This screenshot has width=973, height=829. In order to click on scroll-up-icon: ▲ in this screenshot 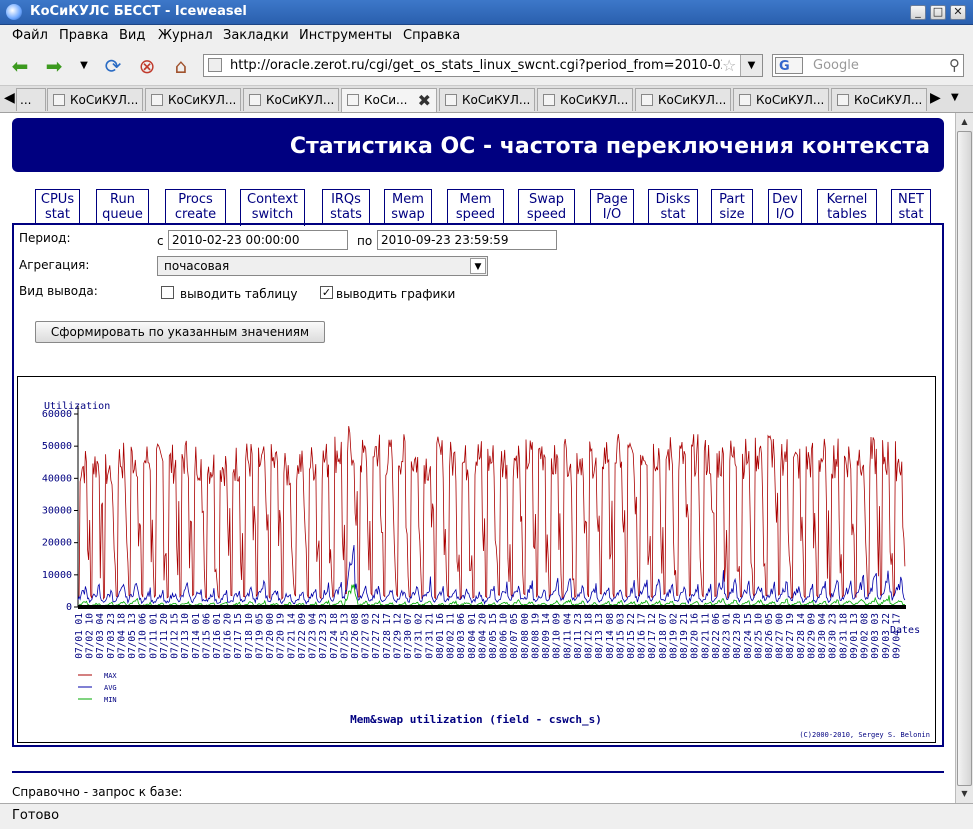, I will do `click(964, 122)`.